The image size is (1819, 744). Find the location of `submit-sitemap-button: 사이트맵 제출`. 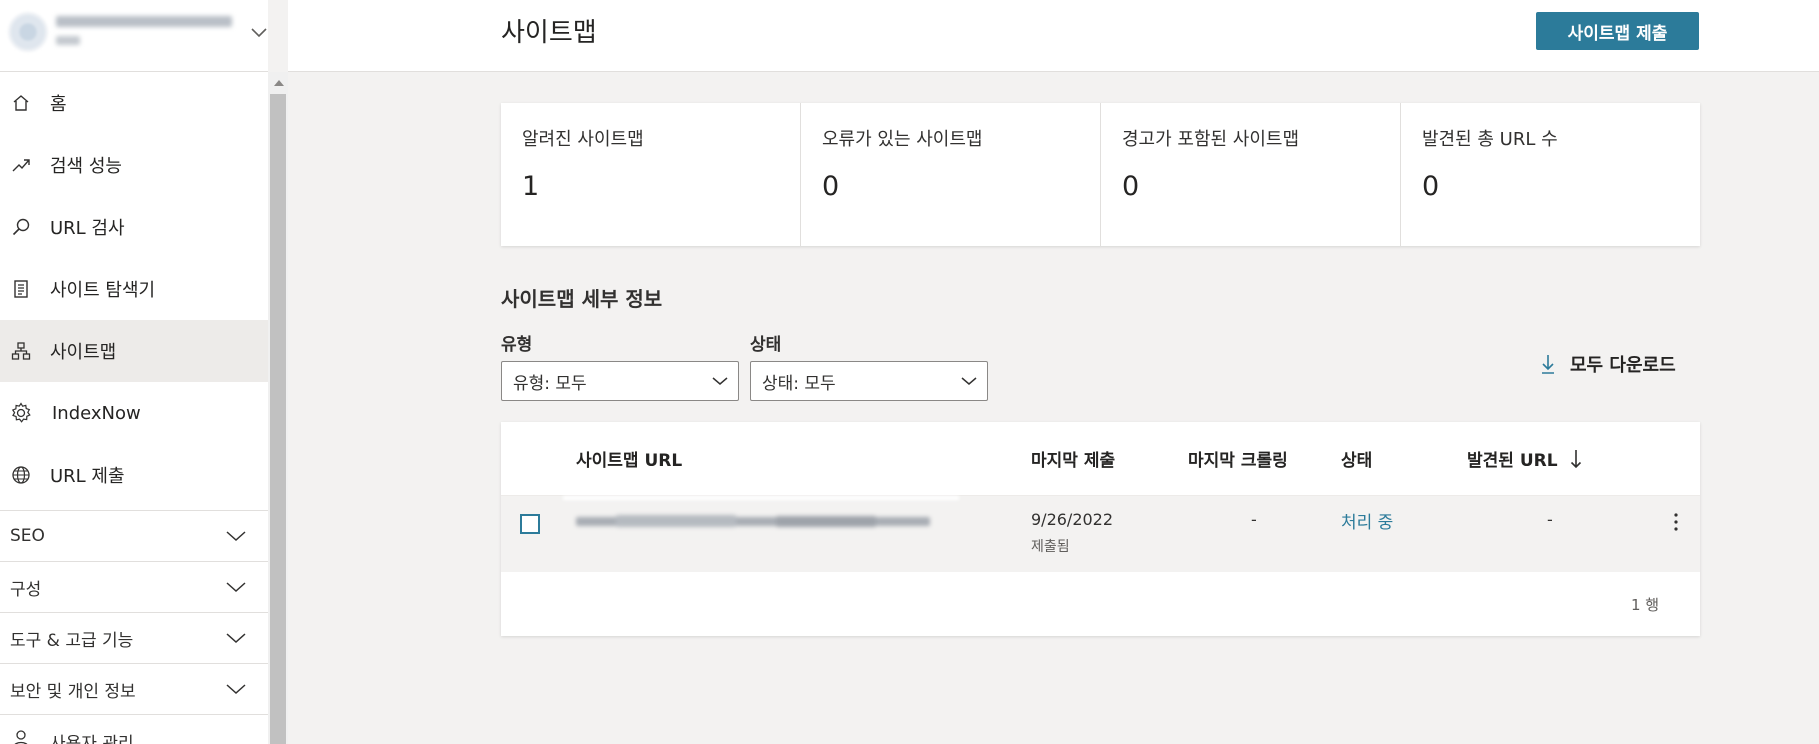

submit-sitemap-button: 사이트맵 제출 is located at coordinates (1617, 31).